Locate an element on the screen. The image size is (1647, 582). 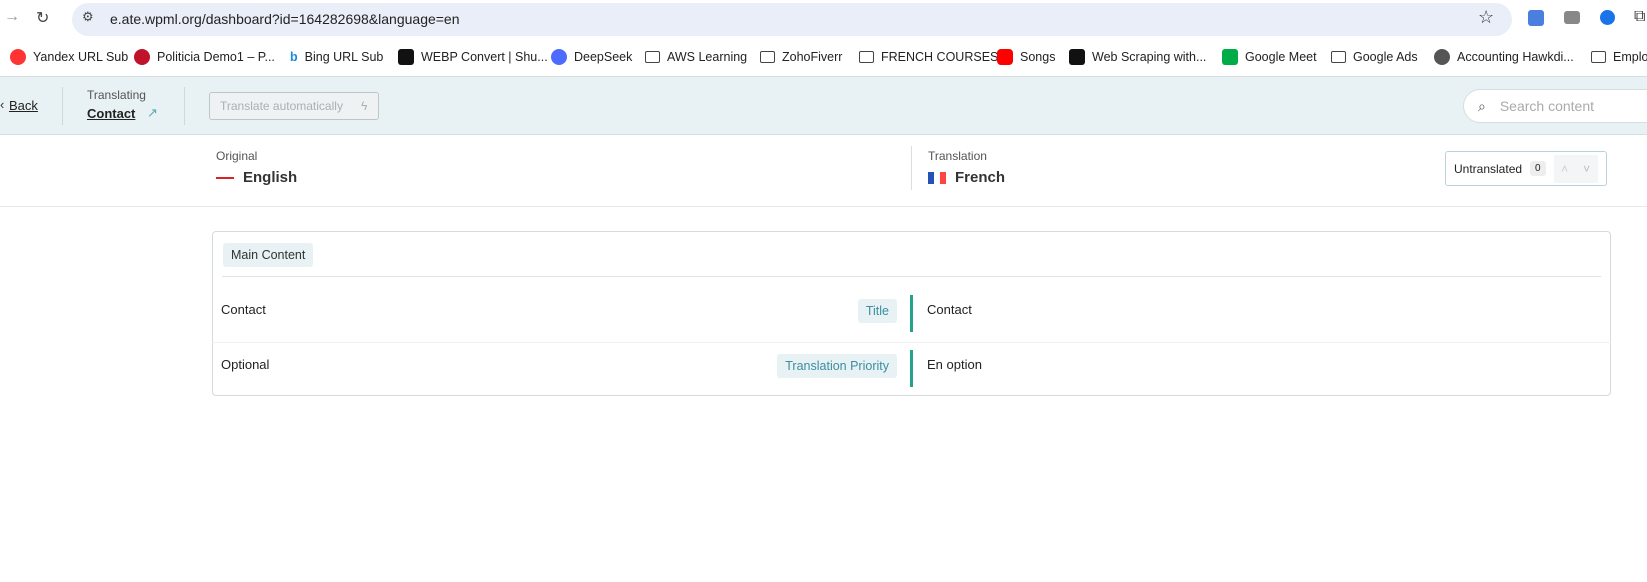
webp-icon is located at coordinates (406, 57).